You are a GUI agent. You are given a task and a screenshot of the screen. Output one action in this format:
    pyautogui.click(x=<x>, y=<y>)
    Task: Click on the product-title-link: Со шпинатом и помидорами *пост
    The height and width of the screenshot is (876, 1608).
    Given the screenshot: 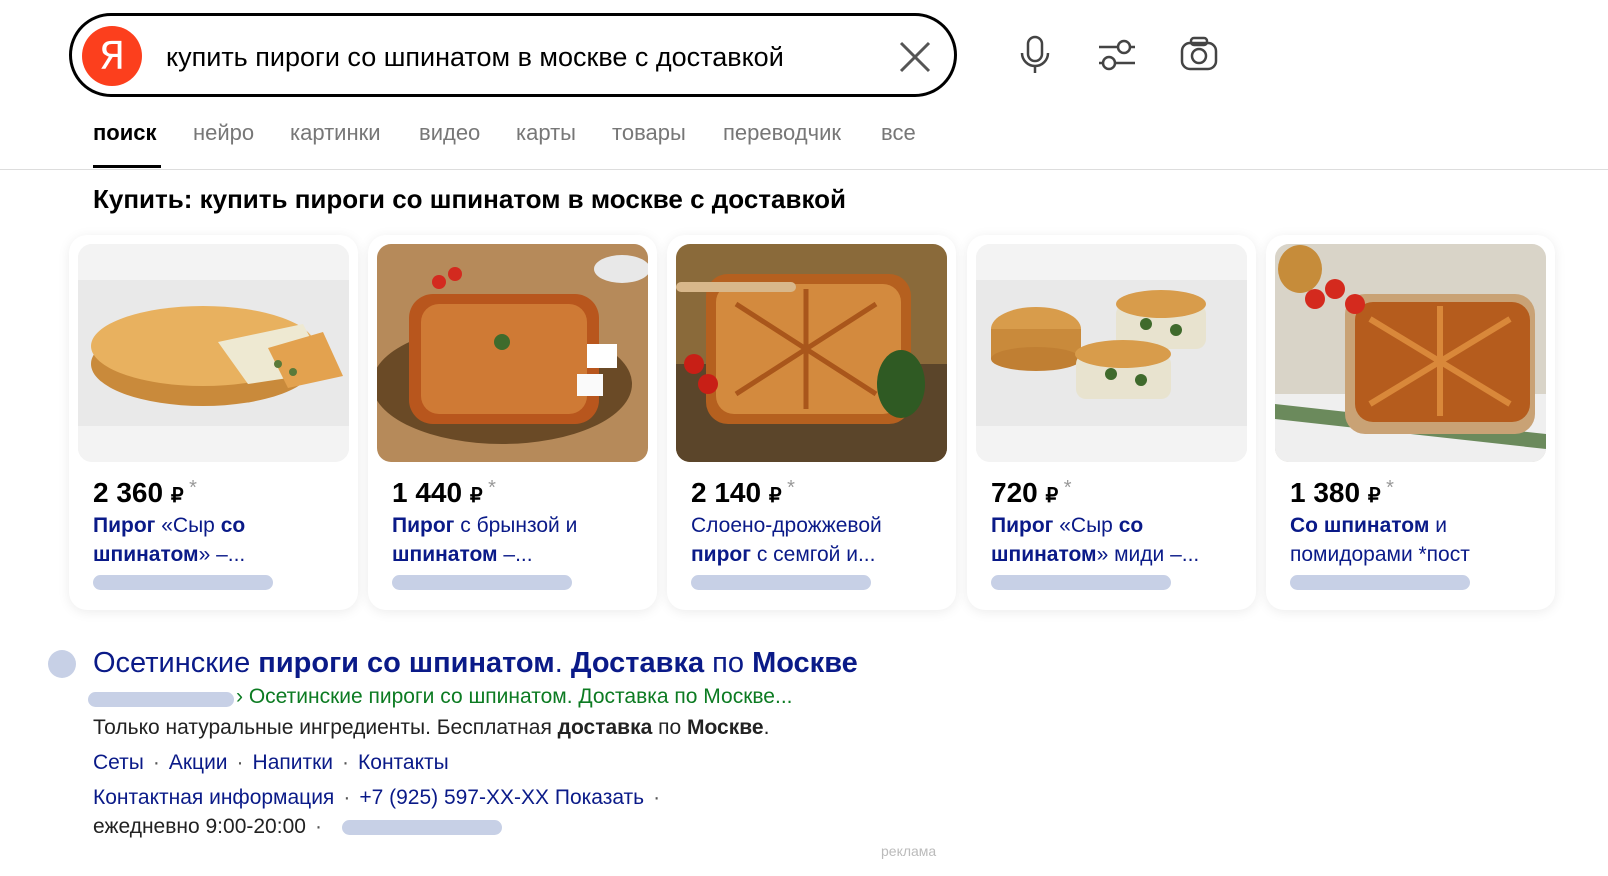 What is the action you would take?
    pyautogui.click(x=1415, y=540)
    